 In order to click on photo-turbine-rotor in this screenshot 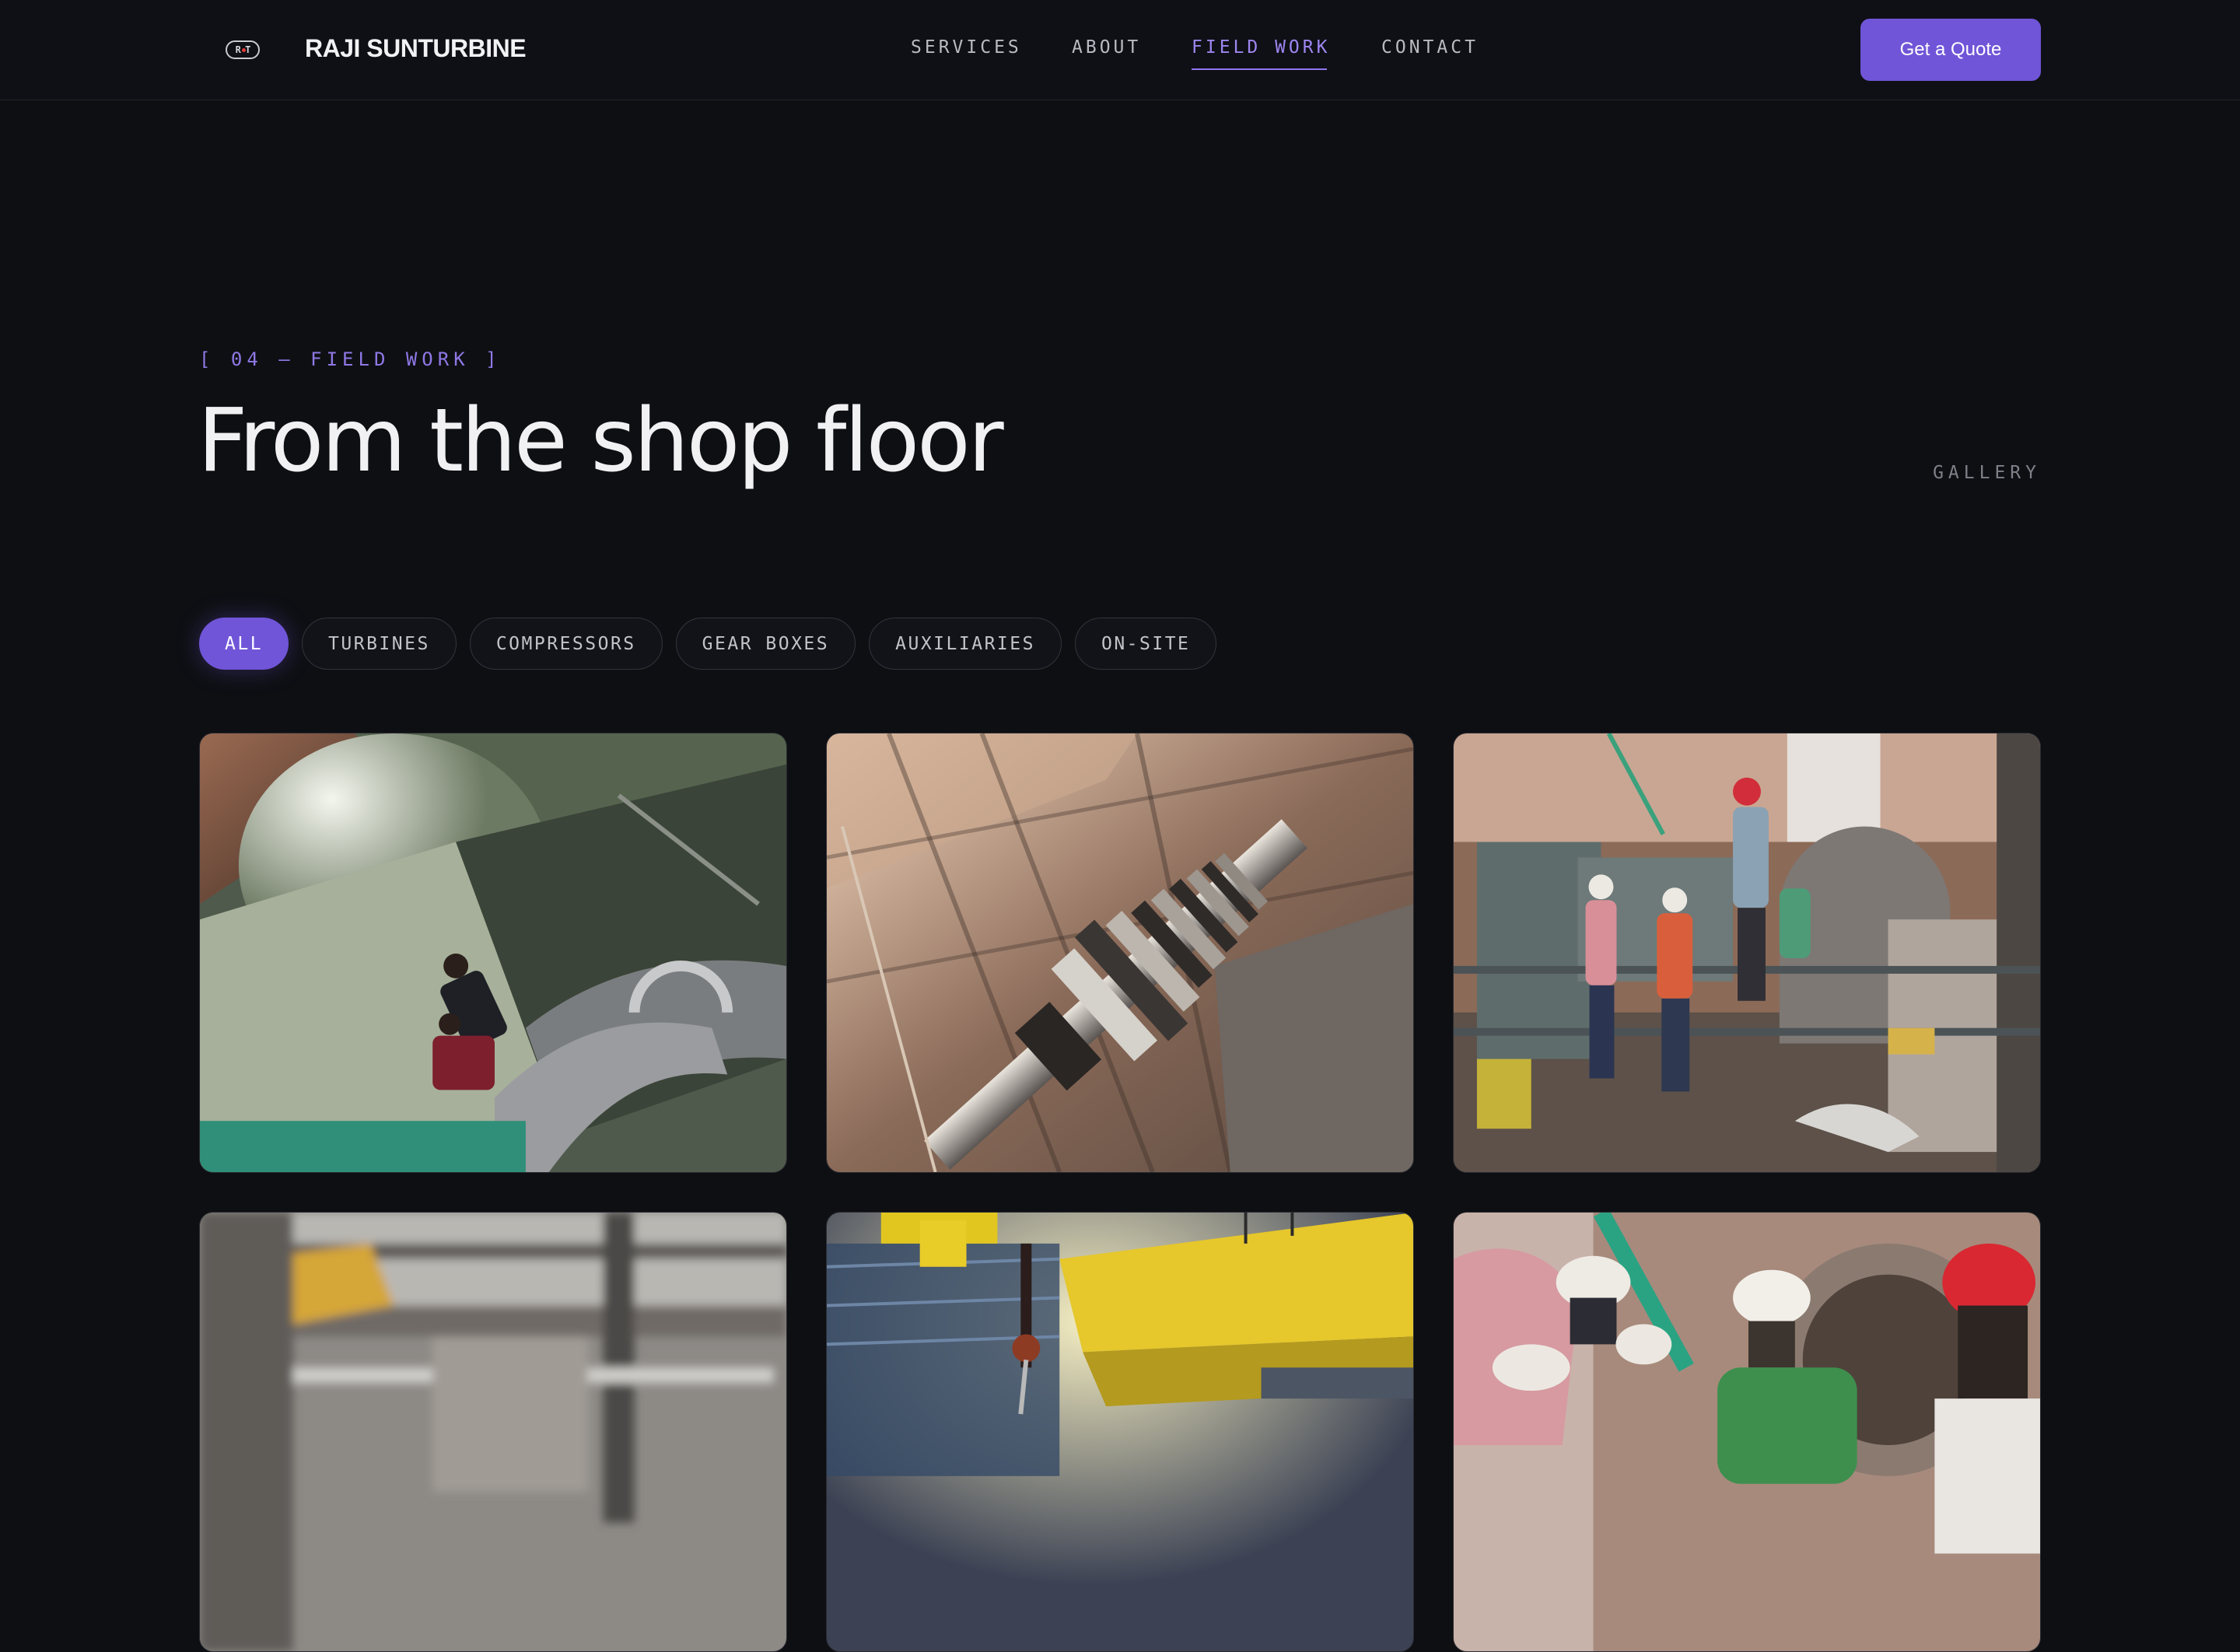, I will do `click(1120, 953)`.